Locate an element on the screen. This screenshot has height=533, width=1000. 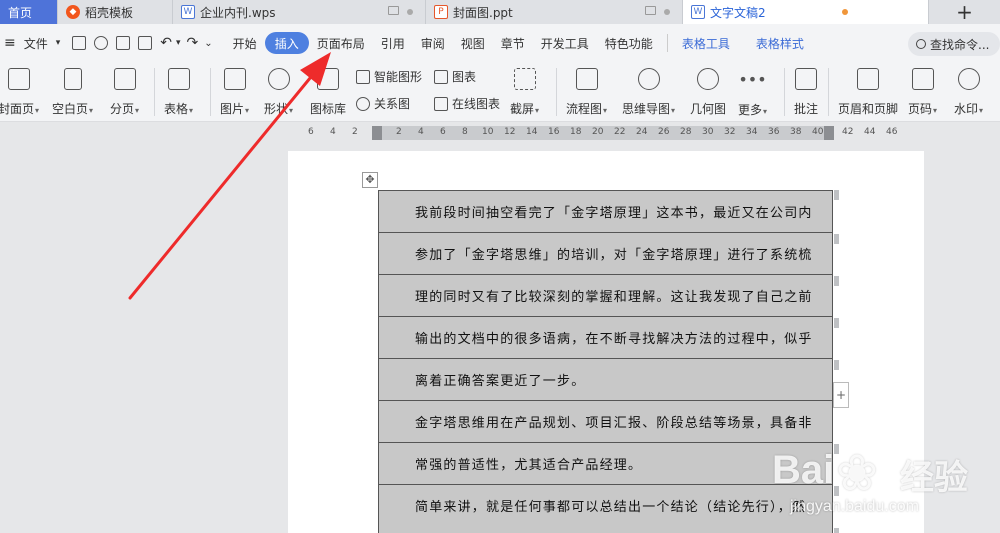
tool-label: 更多 is located at coordinates (752, 109).